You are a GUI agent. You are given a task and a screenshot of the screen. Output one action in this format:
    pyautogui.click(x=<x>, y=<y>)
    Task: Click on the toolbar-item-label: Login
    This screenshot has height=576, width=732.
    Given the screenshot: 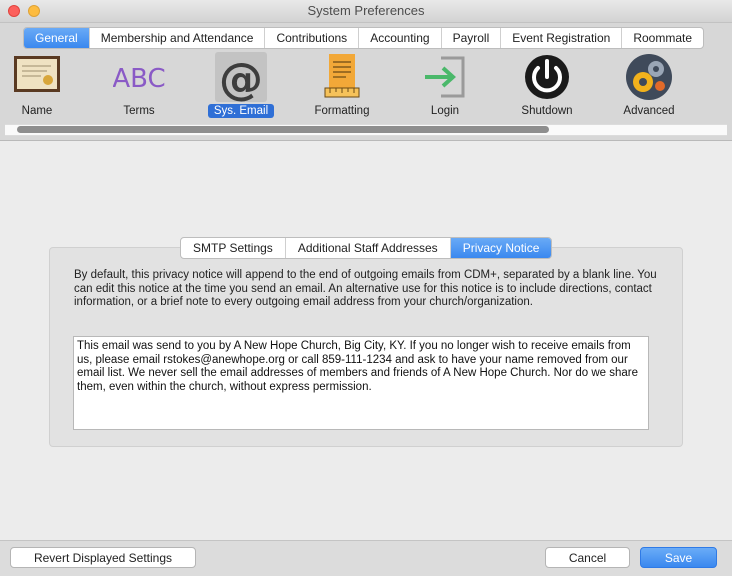 What is the action you would take?
    pyautogui.click(x=445, y=111)
    